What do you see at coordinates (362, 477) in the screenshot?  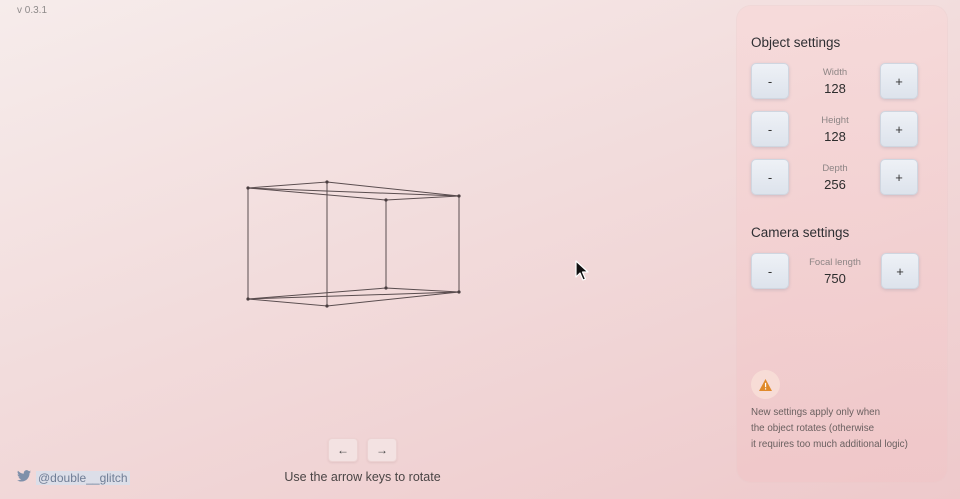 I see `rotate-hint: Use the arrow keys to rotate` at bounding box center [362, 477].